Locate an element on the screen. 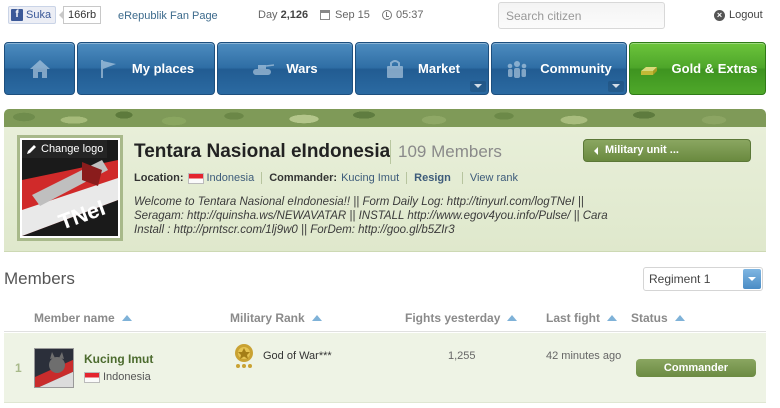  game-time: 05:37 is located at coordinates (403, 15).